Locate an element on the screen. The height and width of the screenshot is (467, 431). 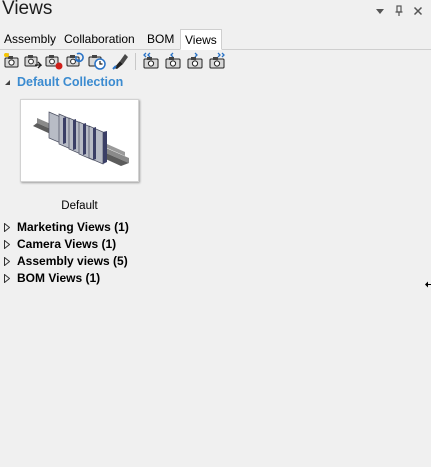
camera-first-icon is located at coordinates (151, 61).